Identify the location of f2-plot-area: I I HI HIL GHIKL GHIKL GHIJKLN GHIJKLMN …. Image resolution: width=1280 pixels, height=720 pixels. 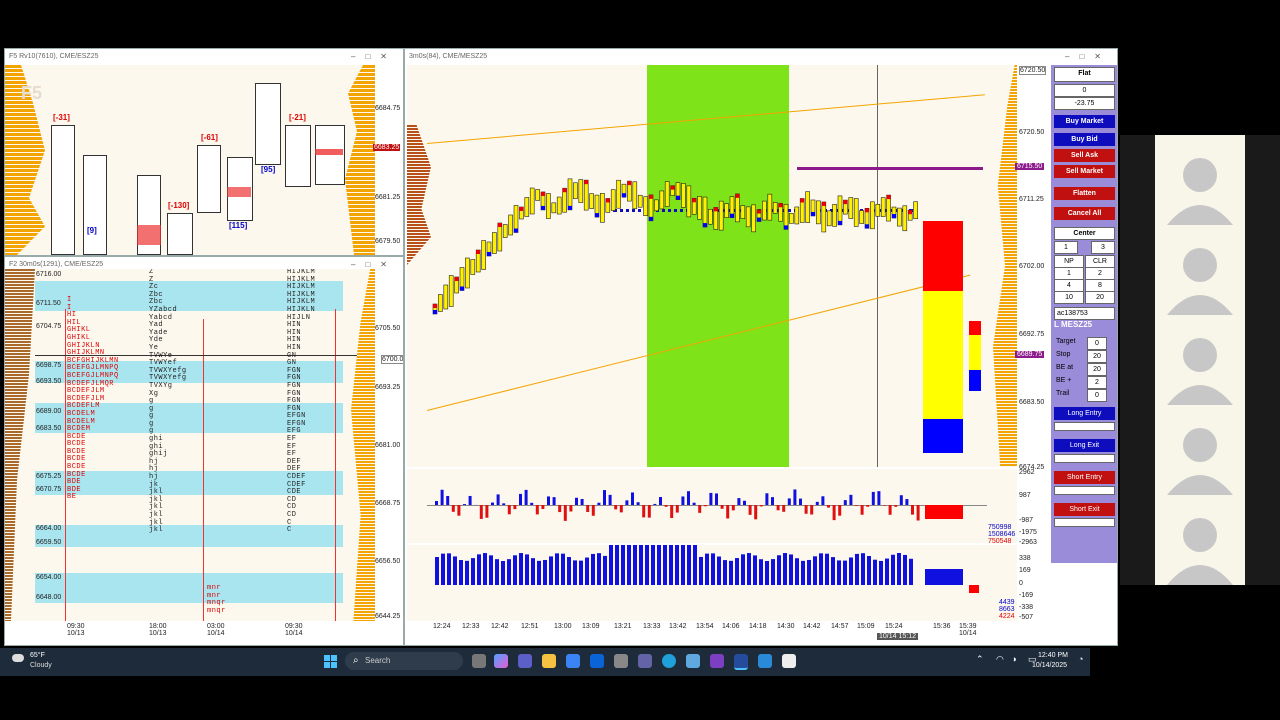
(190, 445).